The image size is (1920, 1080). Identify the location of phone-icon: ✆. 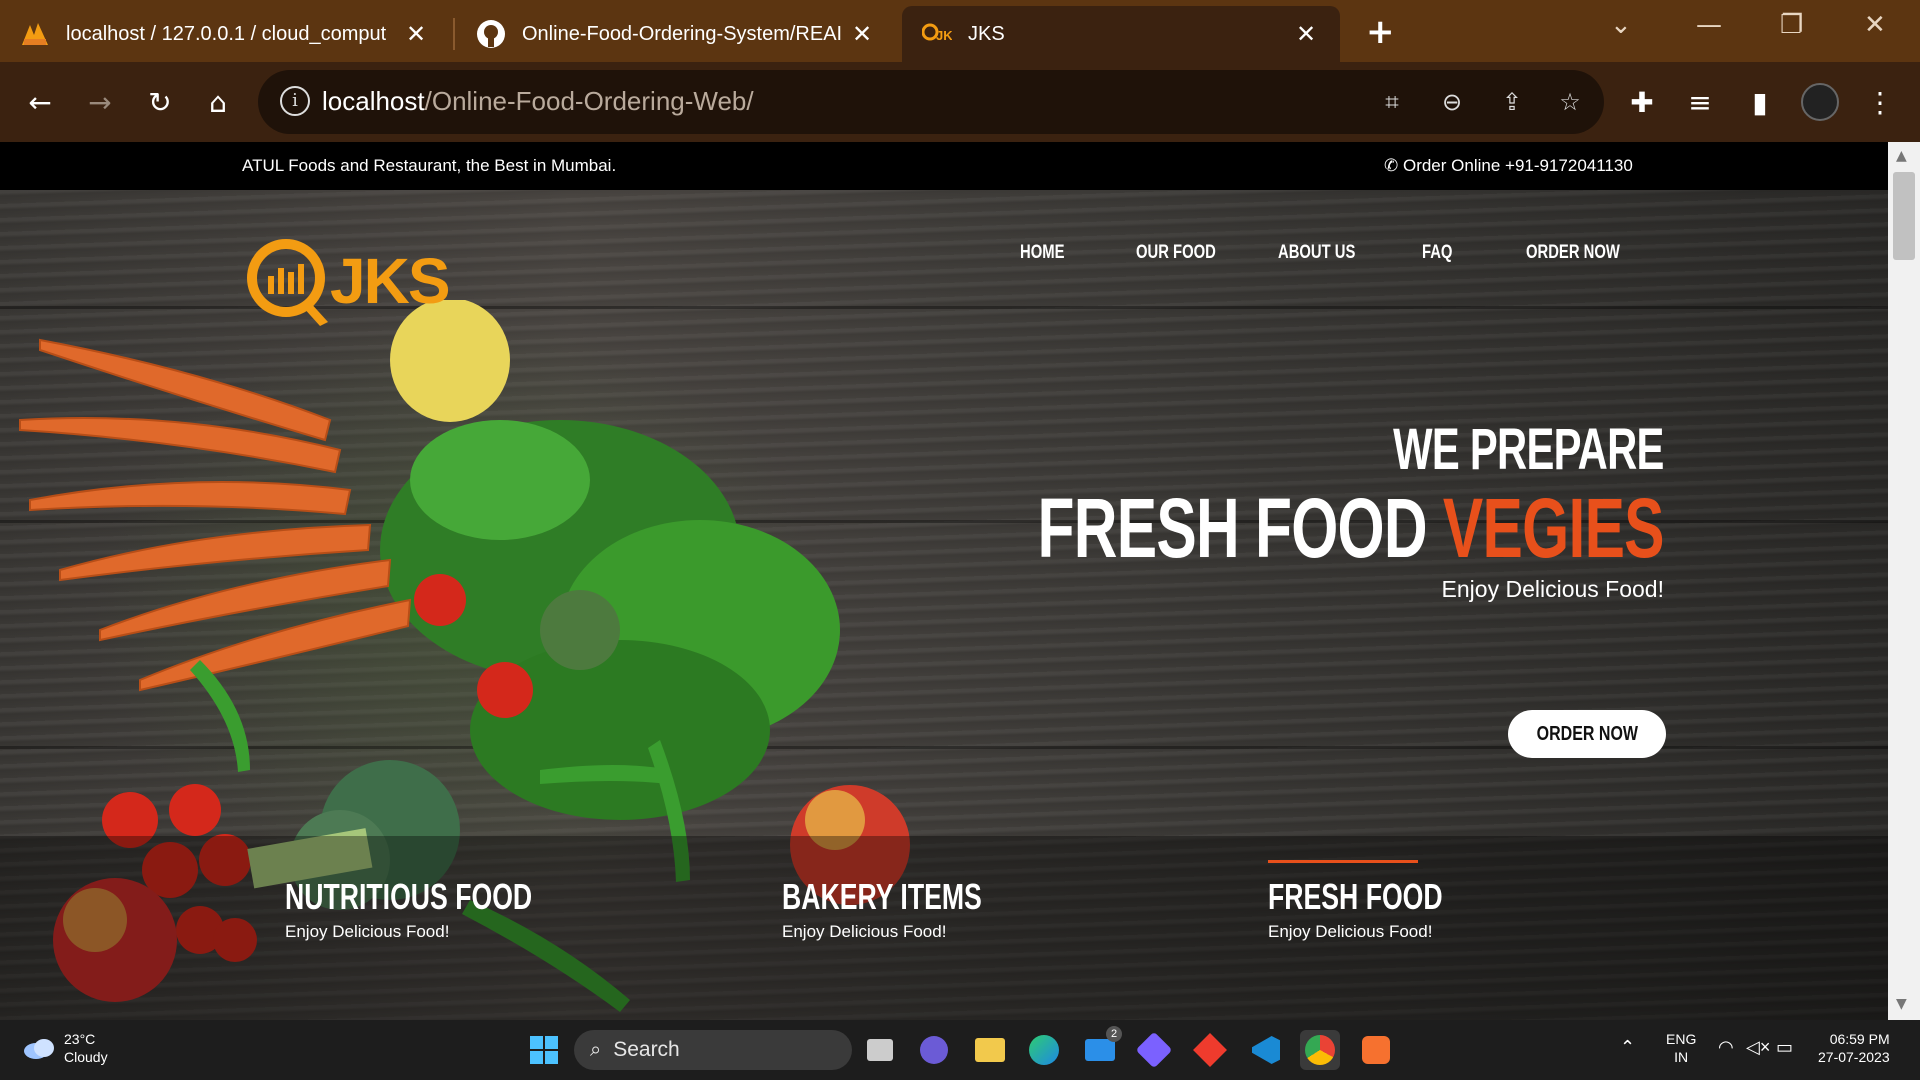
(1393, 165).